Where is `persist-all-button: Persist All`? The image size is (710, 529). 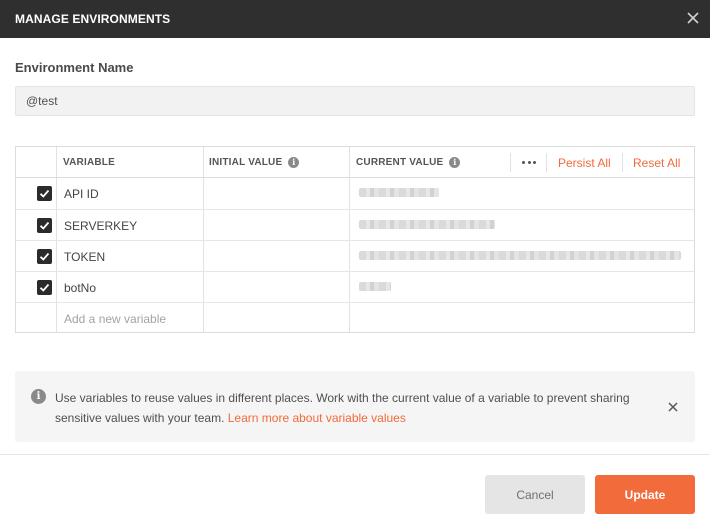 persist-all-button: Persist All is located at coordinates (584, 162).